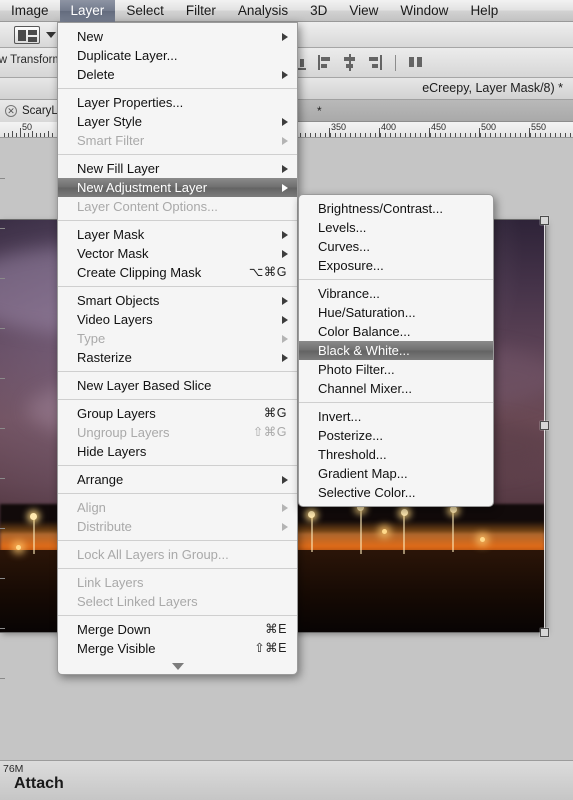  Describe the element at coordinates (177, 357) in the screenshot. I see `menu-item-rasterize: Rasterize` at that location.